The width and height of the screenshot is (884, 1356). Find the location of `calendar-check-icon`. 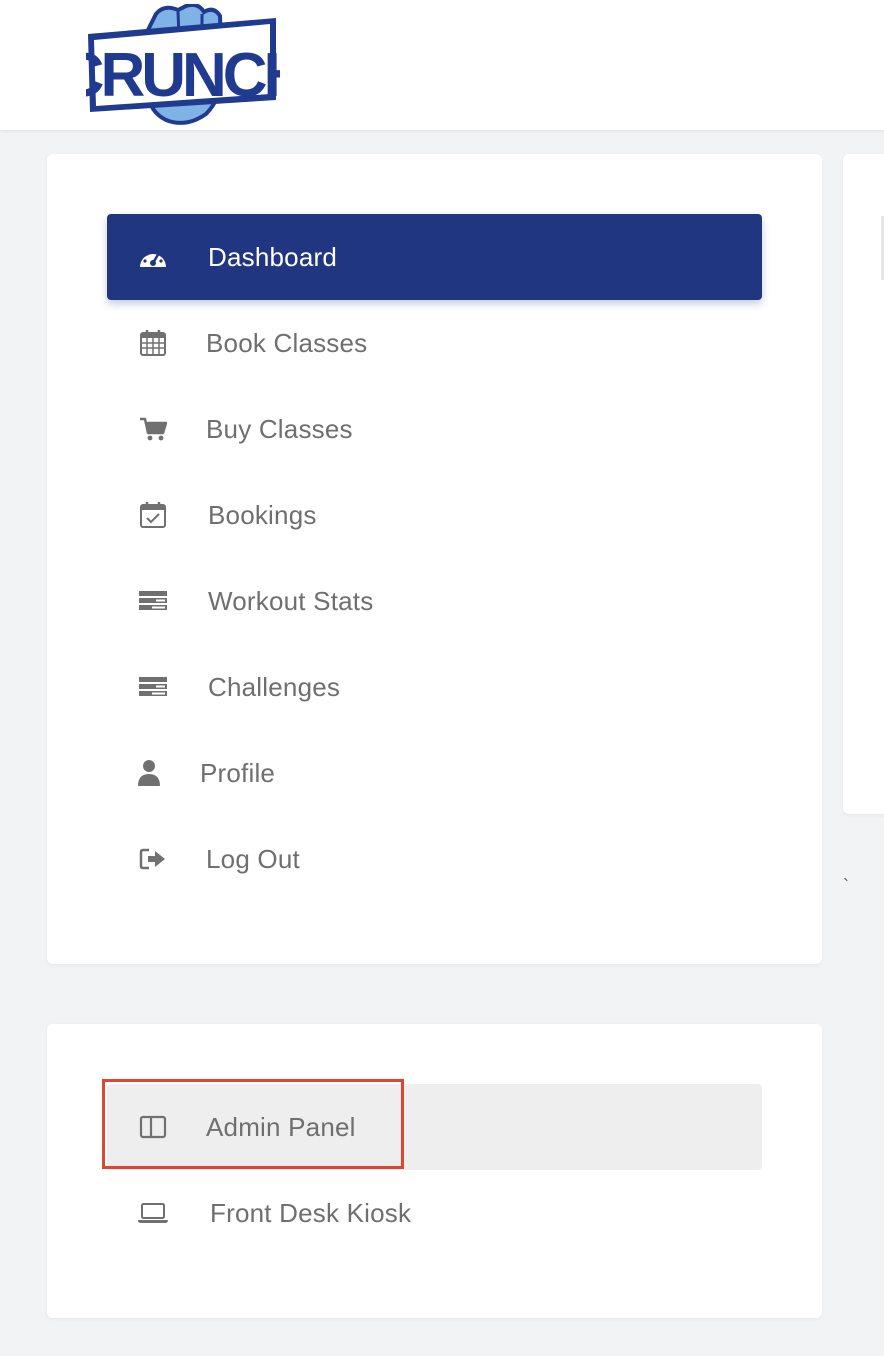

calendar-check-icon is located at coordinates (153, 515).